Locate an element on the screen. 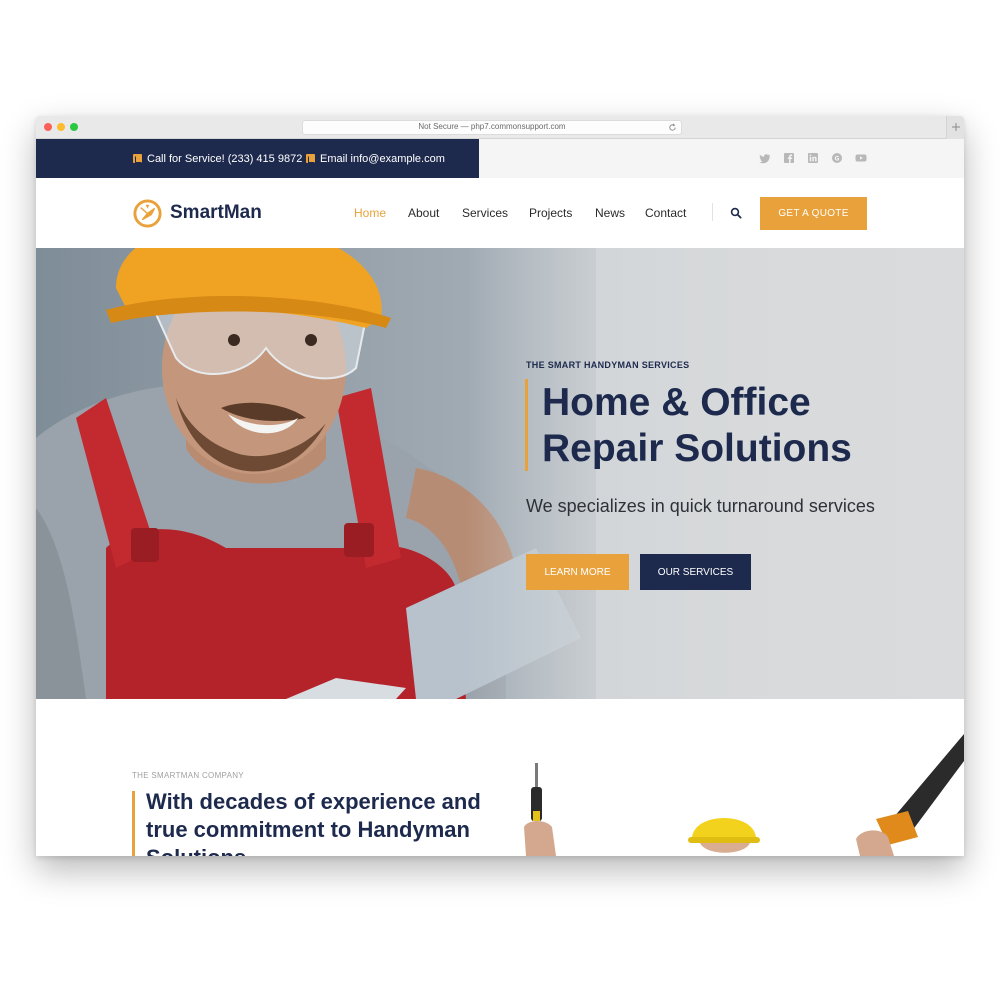  svg-text: G is located at coordinates (837, 158).